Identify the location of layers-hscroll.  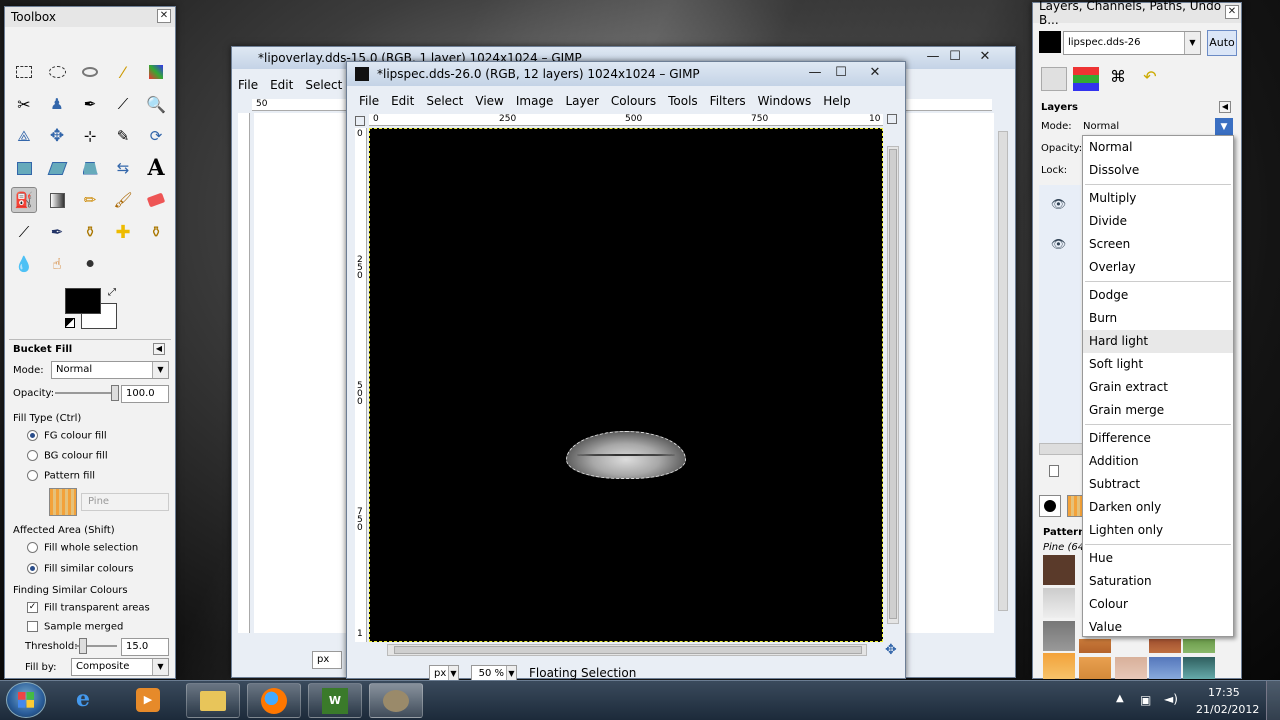
(1061, 449).